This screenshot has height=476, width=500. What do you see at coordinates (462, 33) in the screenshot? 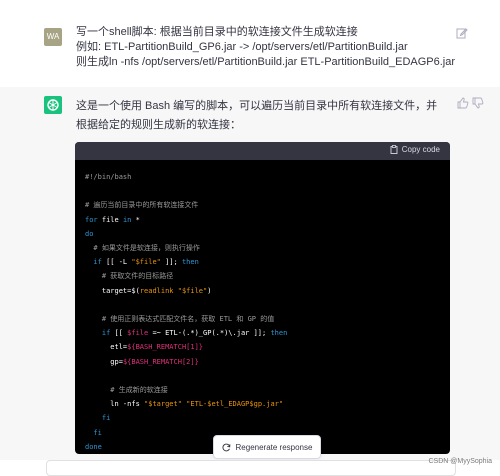
I see `edit-icon` at bounding box center [462, 33].